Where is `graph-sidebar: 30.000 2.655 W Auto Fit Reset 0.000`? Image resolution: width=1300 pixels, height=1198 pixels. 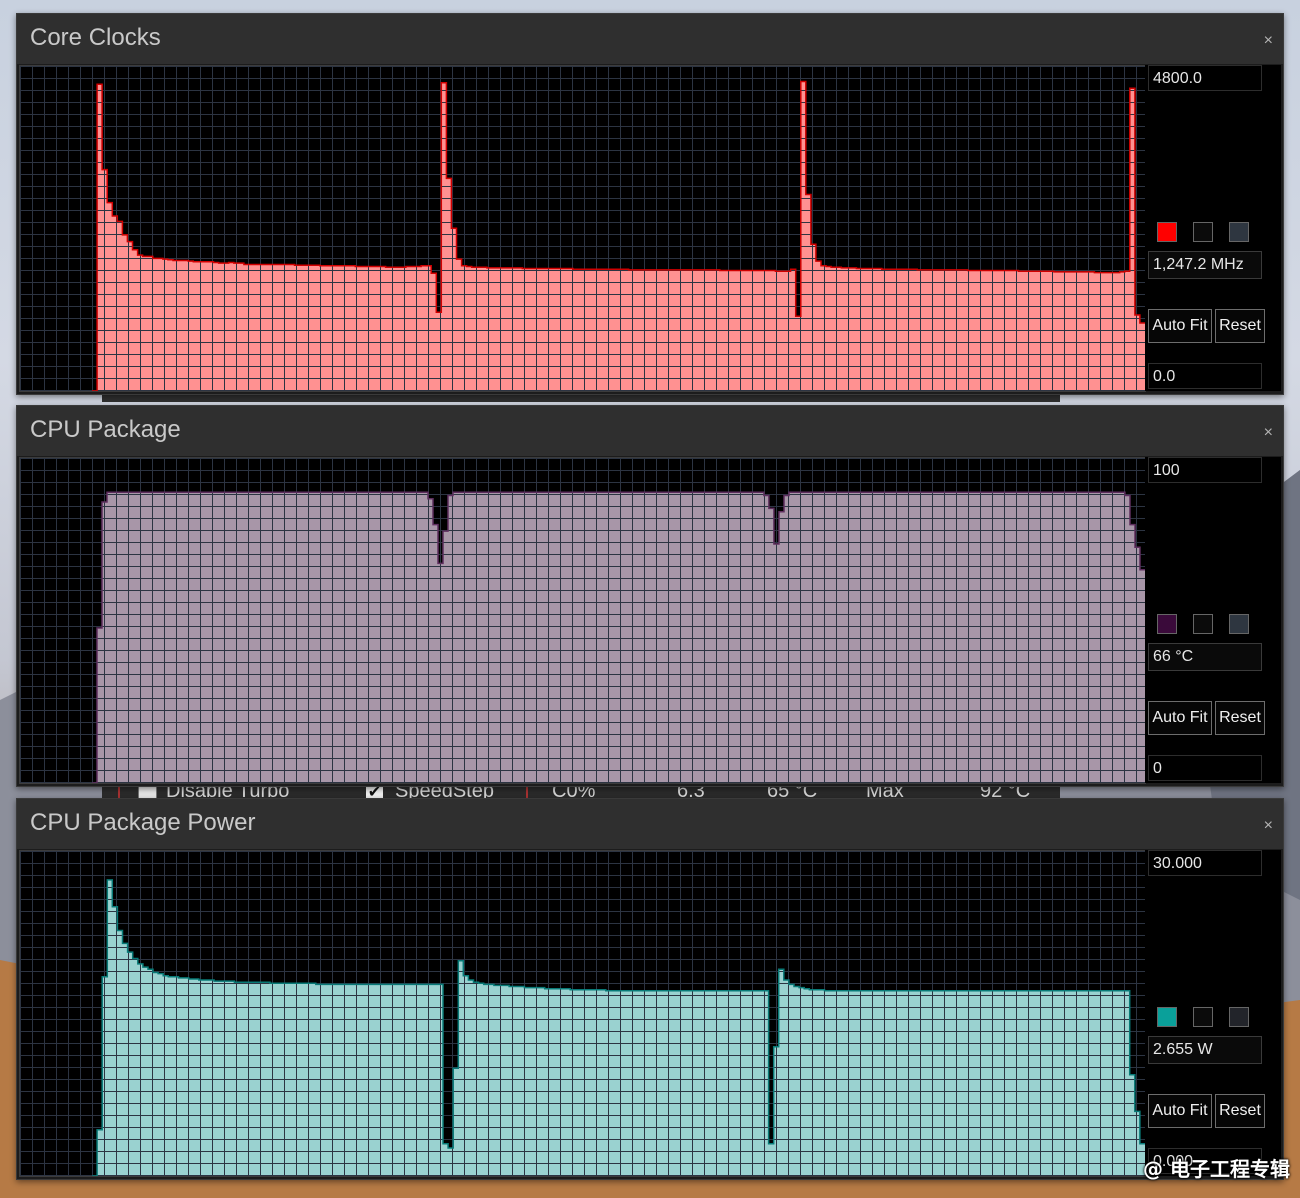
graph-sidebar: 30.000 2.655 W Auto Fit Reset 0.000 is located at coordinates (1213, 1013).